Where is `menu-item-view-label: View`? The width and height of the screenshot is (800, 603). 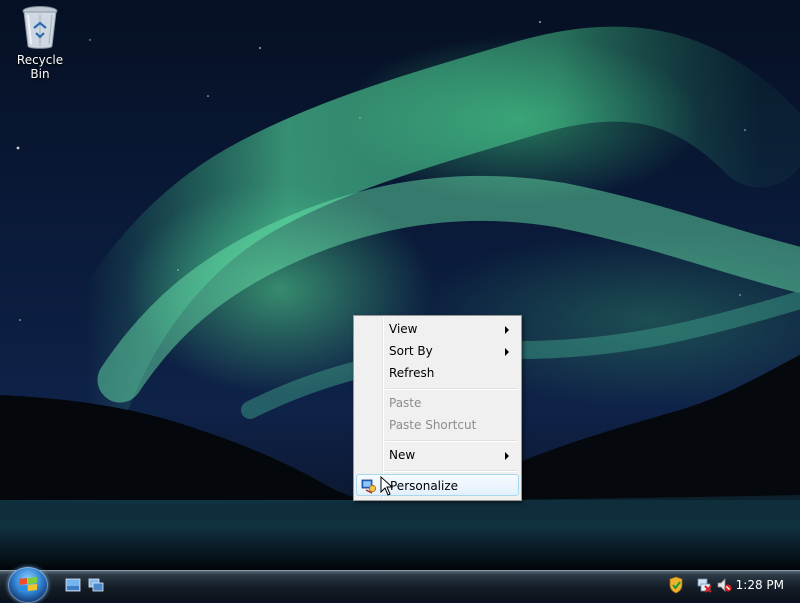
menu-item-view-label: View is located at coordinates (403, 329).